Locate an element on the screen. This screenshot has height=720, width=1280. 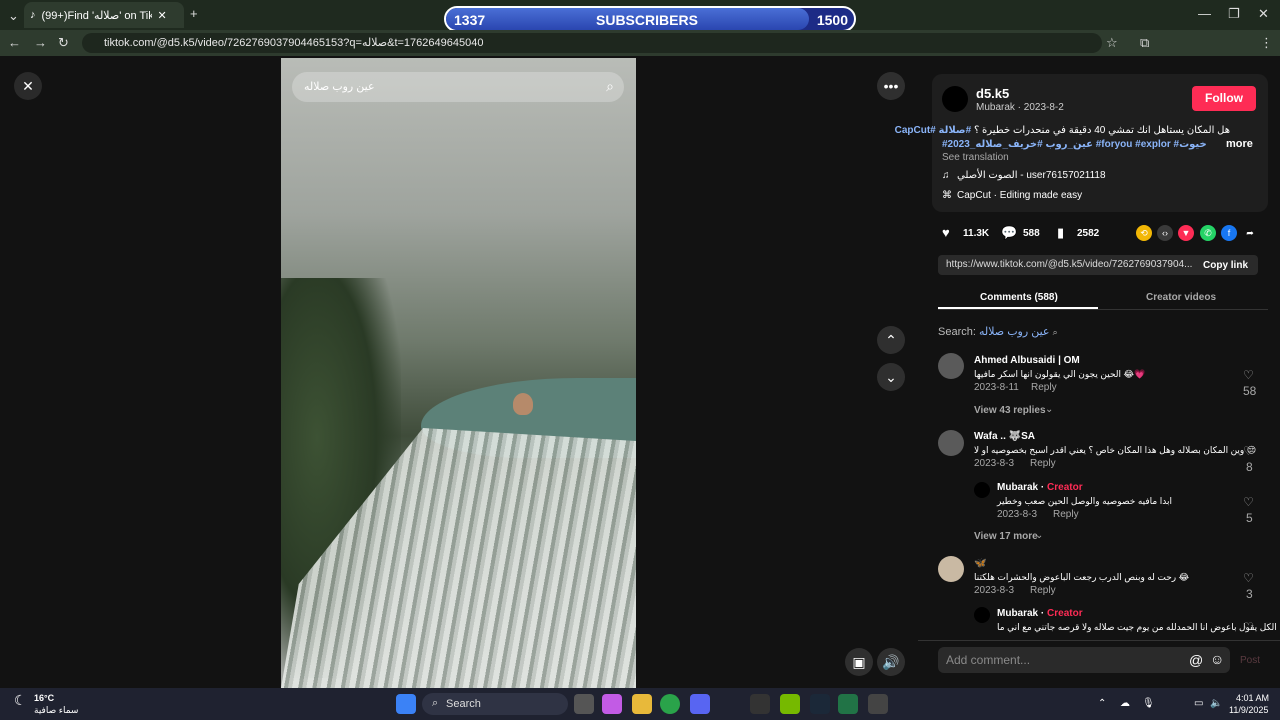
tab-comments: Comments (588) is located at coordinates (1019, 297).